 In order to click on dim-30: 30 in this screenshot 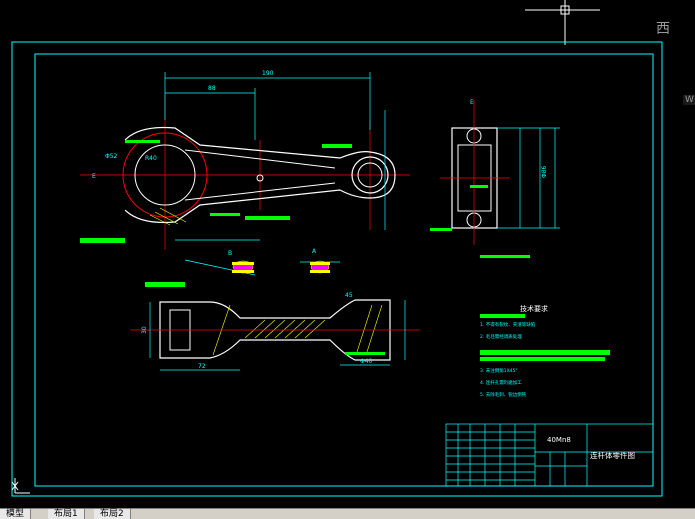, I will do `click(144, 330)`.